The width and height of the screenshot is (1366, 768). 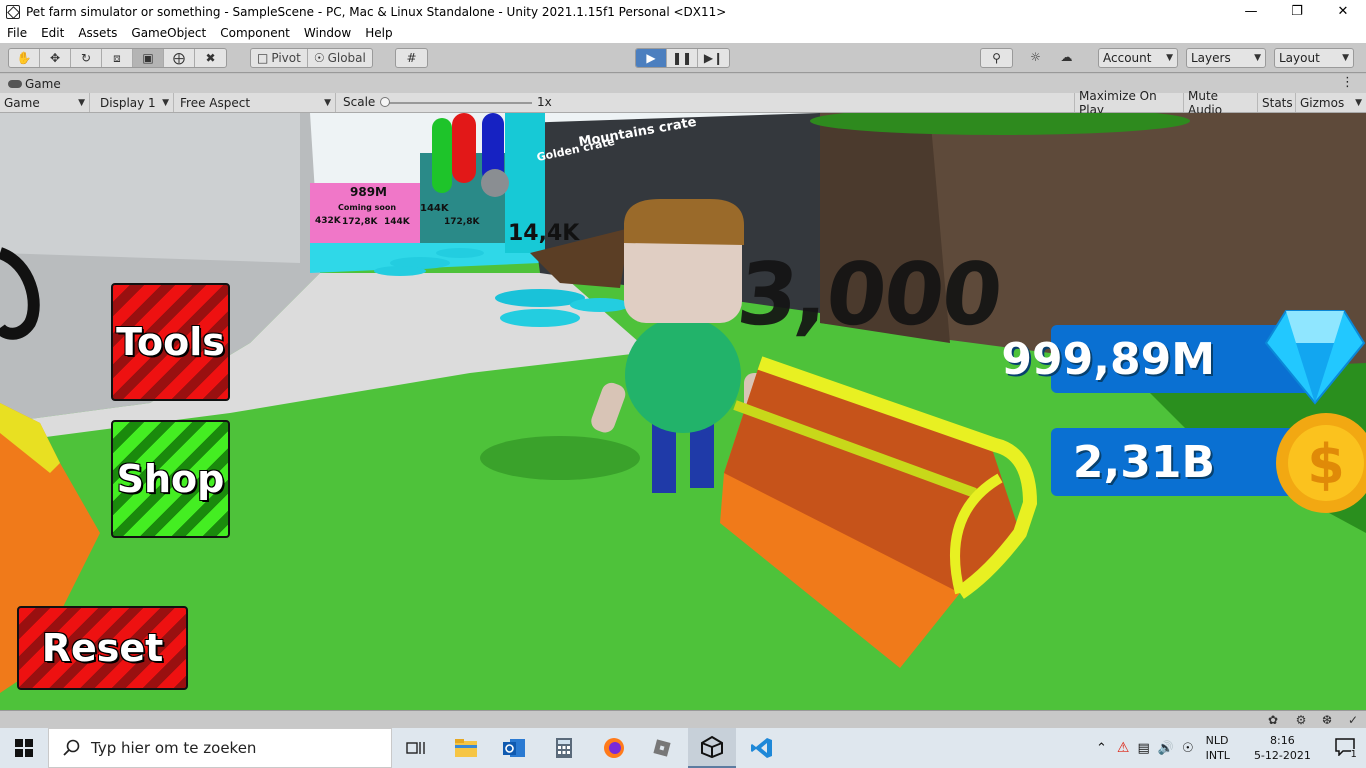 I want to click on hand-tool-button: ✋, so click(x=24, y=58).